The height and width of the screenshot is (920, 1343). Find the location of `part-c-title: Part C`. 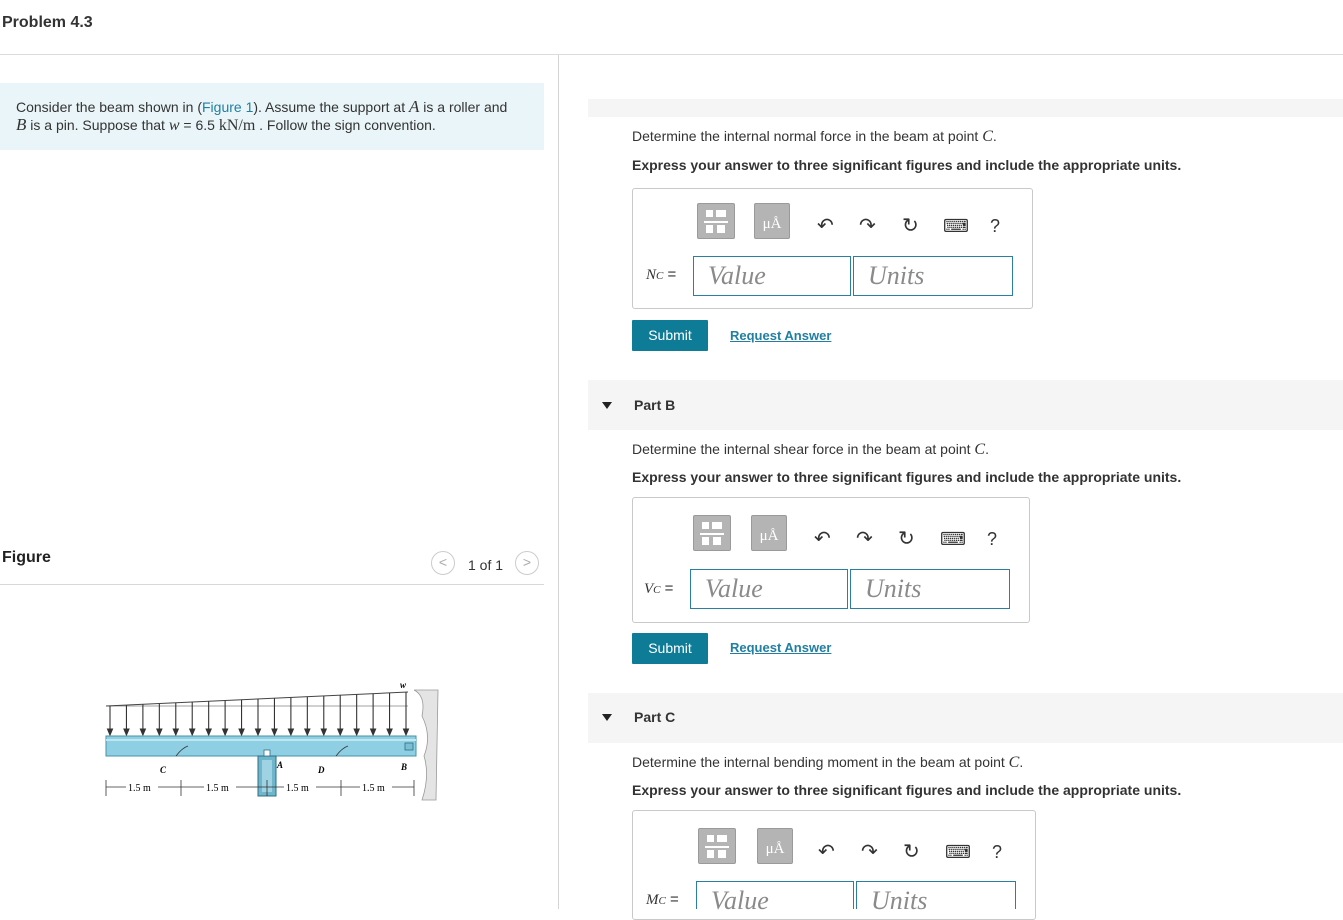

part-c-title: Part C is located at coordinates (654, 717).